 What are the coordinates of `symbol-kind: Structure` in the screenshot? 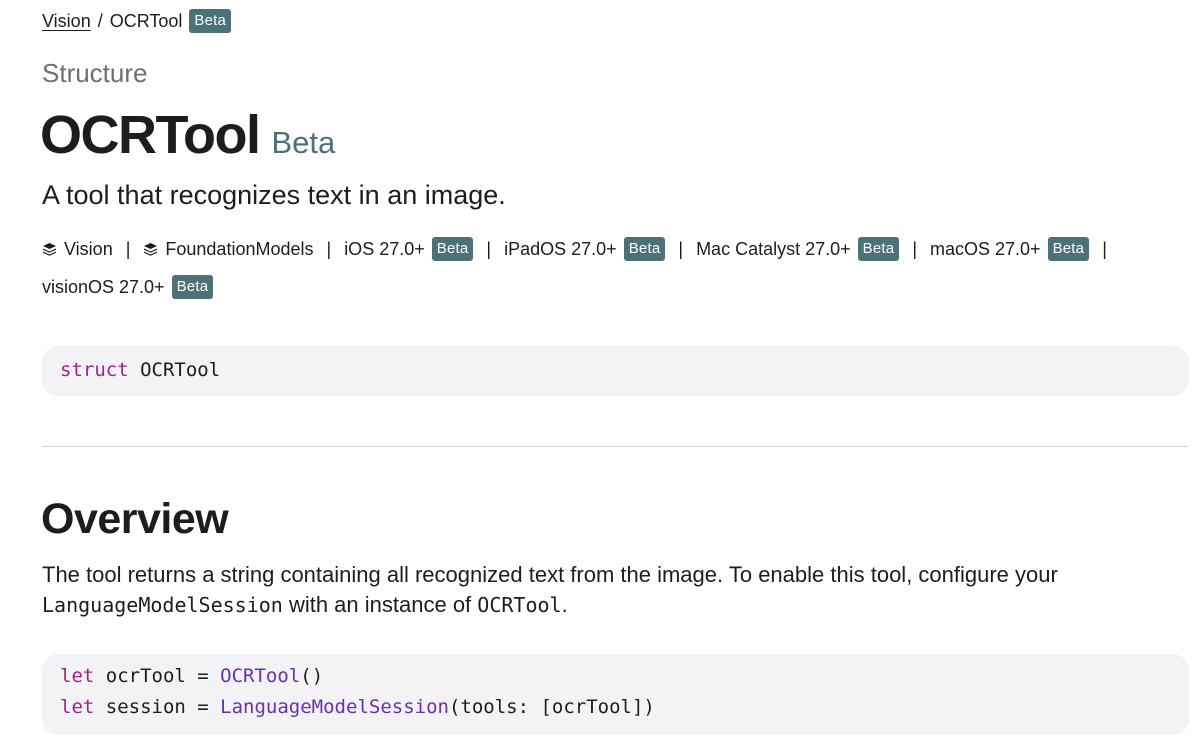 It's located at (95, 73).